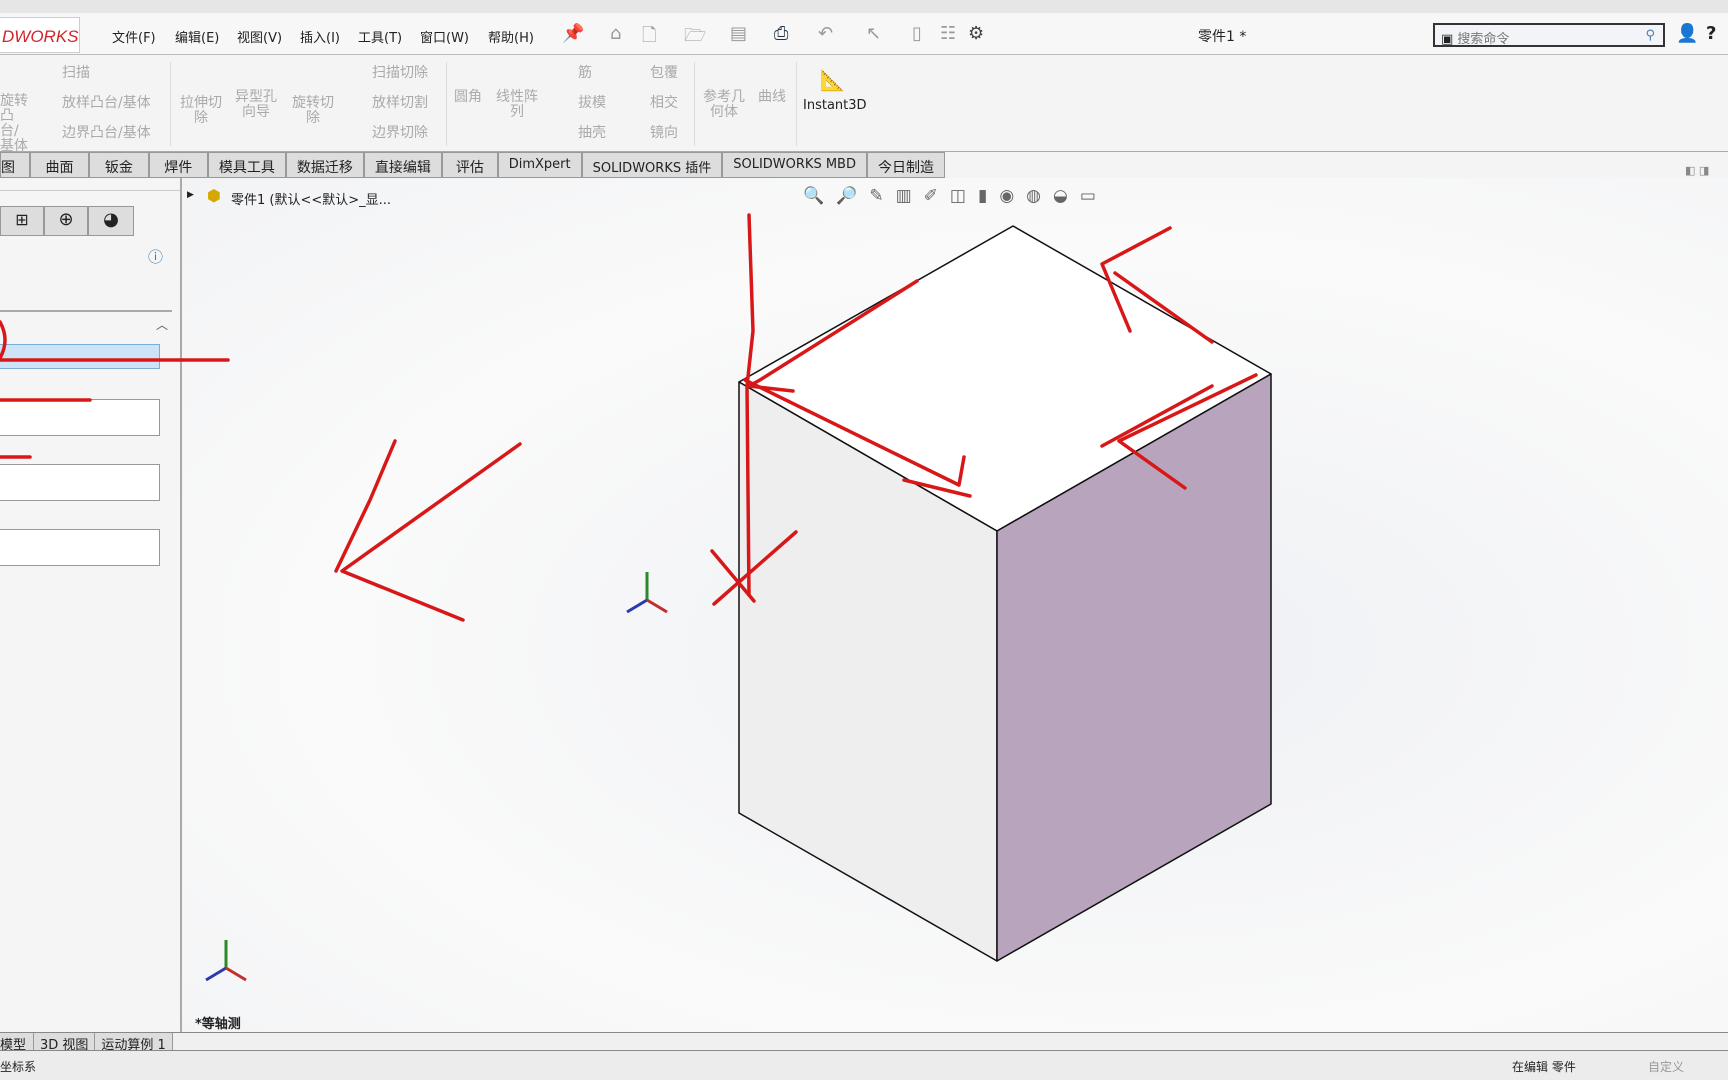 This screenshot has width=1728, height=1080. I want to click on boundary-boss-button: 边界凸台/基体, so click(106, 133).